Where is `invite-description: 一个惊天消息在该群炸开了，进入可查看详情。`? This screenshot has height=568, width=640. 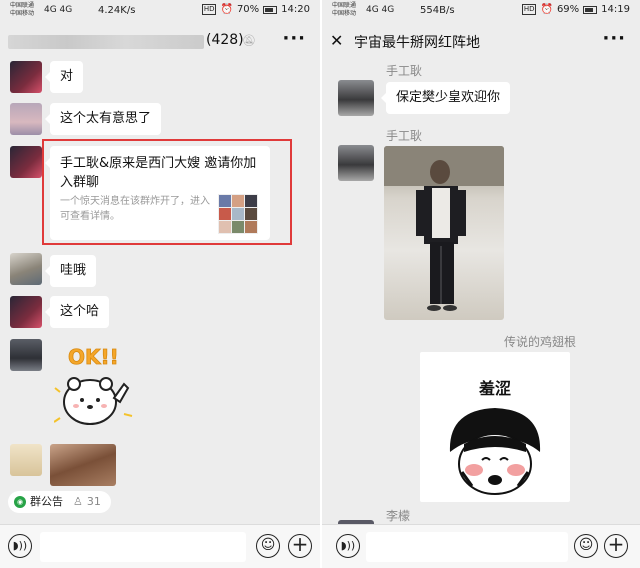
invite-description: 一个惊天消息在该群炸开了，进入可查看详情。 is located at coordinates (135, 209).